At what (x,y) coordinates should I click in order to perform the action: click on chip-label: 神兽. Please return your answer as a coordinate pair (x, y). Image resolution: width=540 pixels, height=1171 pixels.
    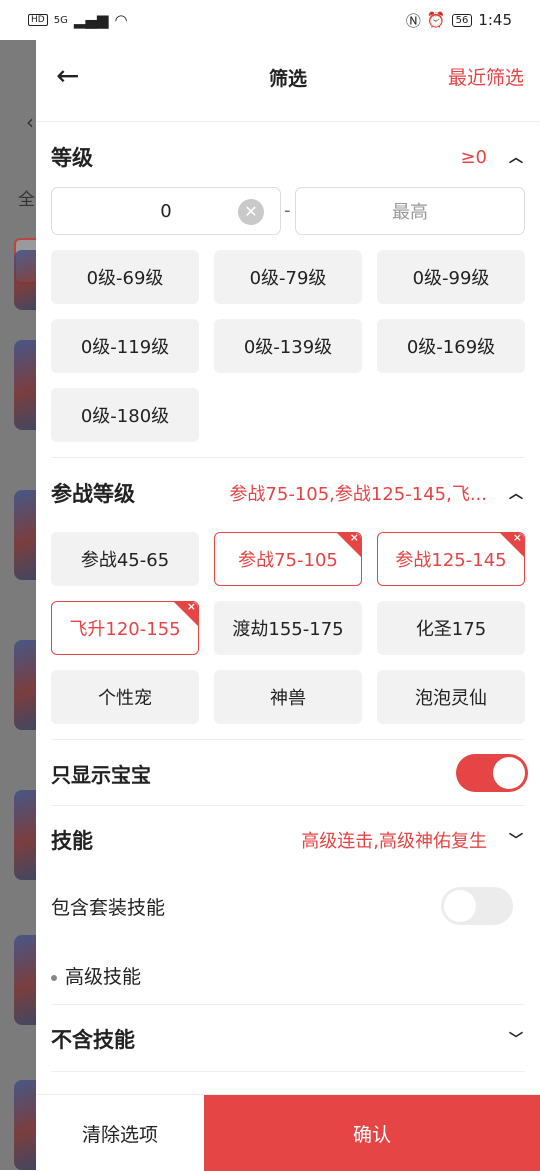
    Looking at the image, I should click on (288, 698).